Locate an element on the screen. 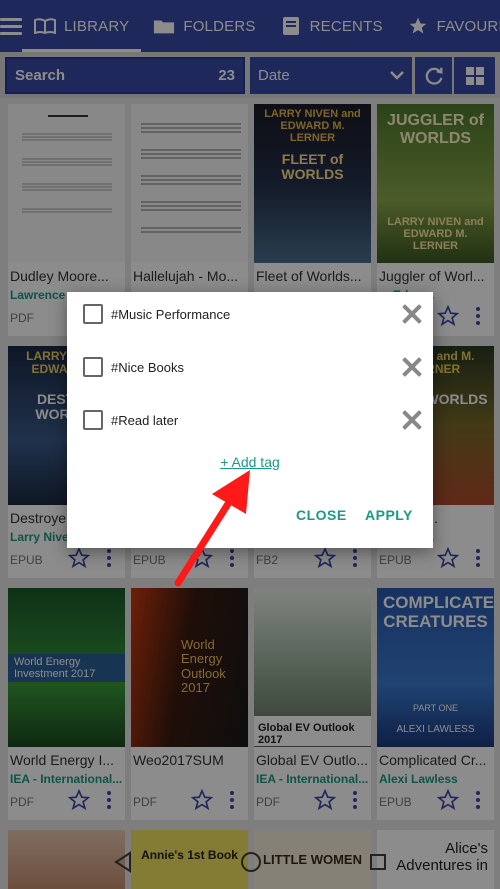 The image size is (500, 889). system-nav-bar is located at coordinates (250, 861).